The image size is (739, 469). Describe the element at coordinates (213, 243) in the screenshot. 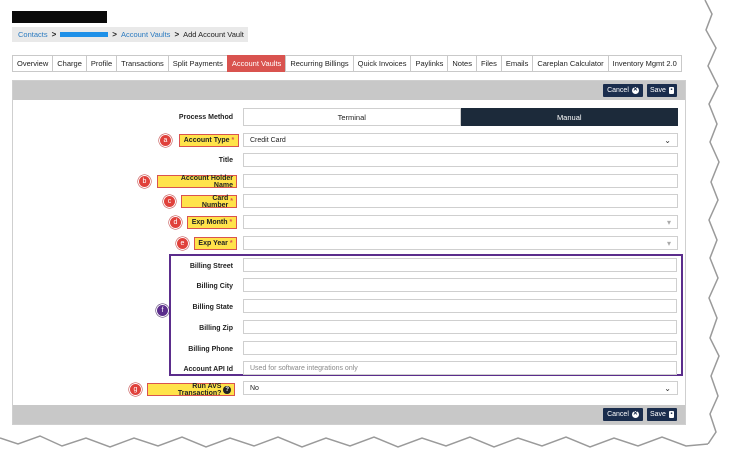

I see `exp-year-label-text: Exp Year` at that location.